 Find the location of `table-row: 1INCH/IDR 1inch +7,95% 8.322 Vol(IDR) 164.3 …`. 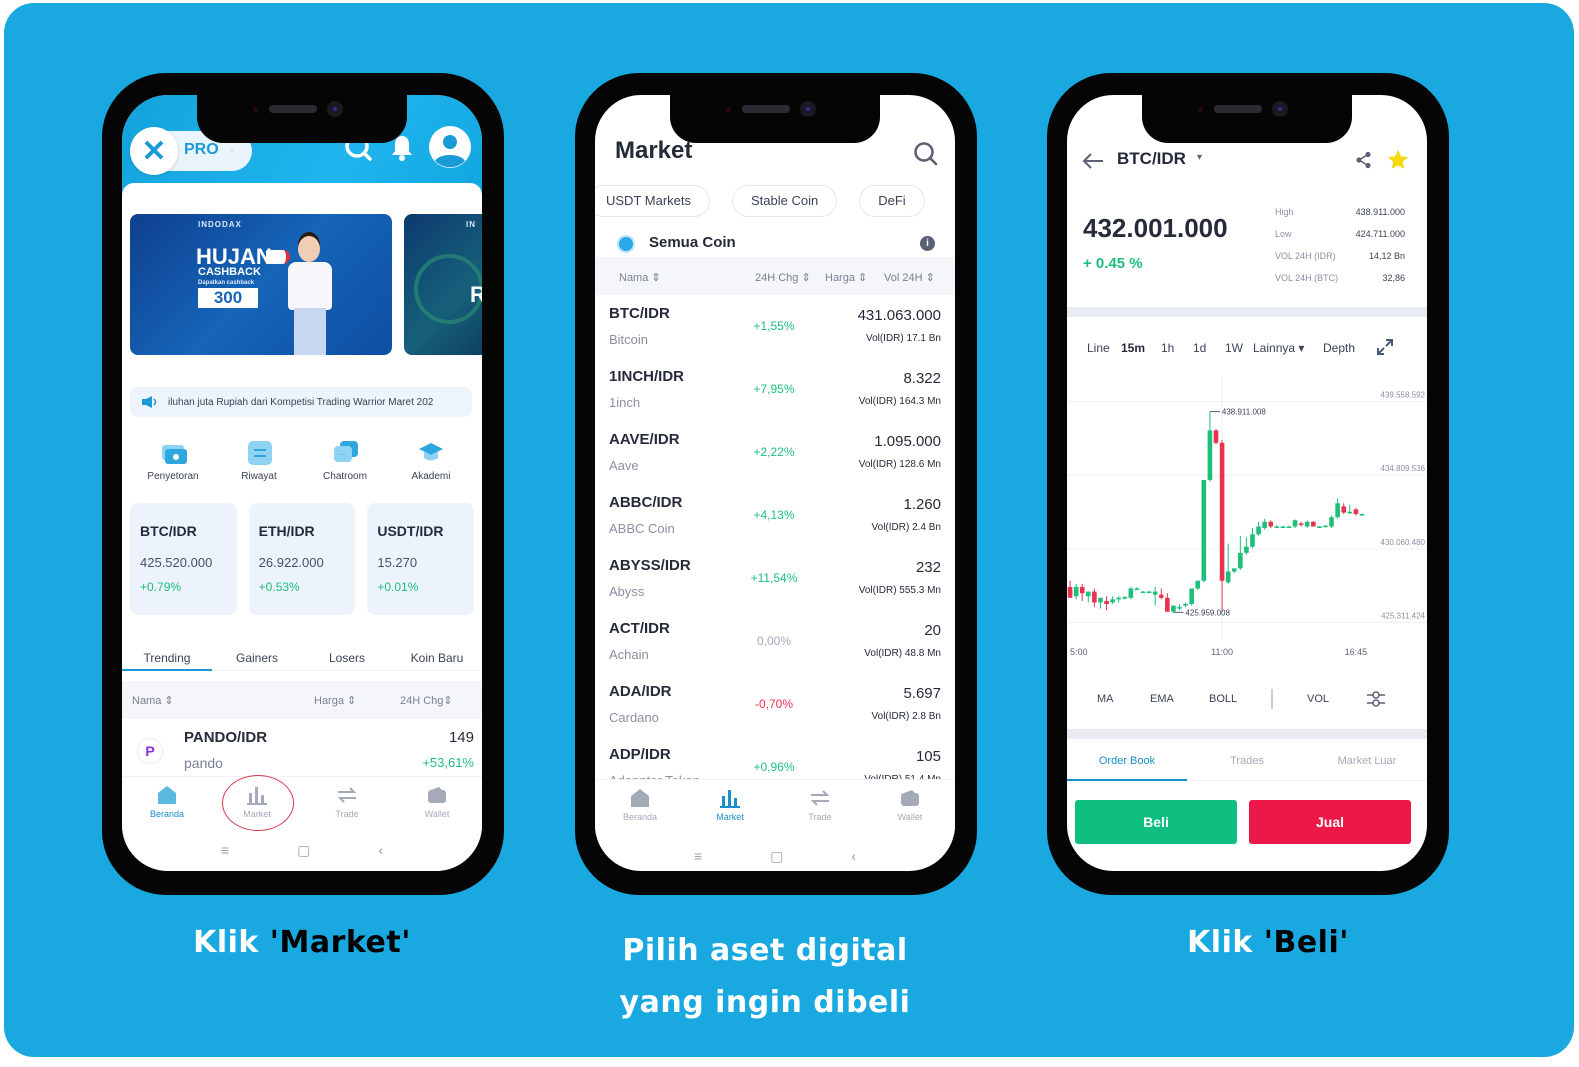

table-row: 1INCH/IDR 1inch +7,95% 8.322 Vol(IDR) 164.3 … is located at coordinates (775, 389).